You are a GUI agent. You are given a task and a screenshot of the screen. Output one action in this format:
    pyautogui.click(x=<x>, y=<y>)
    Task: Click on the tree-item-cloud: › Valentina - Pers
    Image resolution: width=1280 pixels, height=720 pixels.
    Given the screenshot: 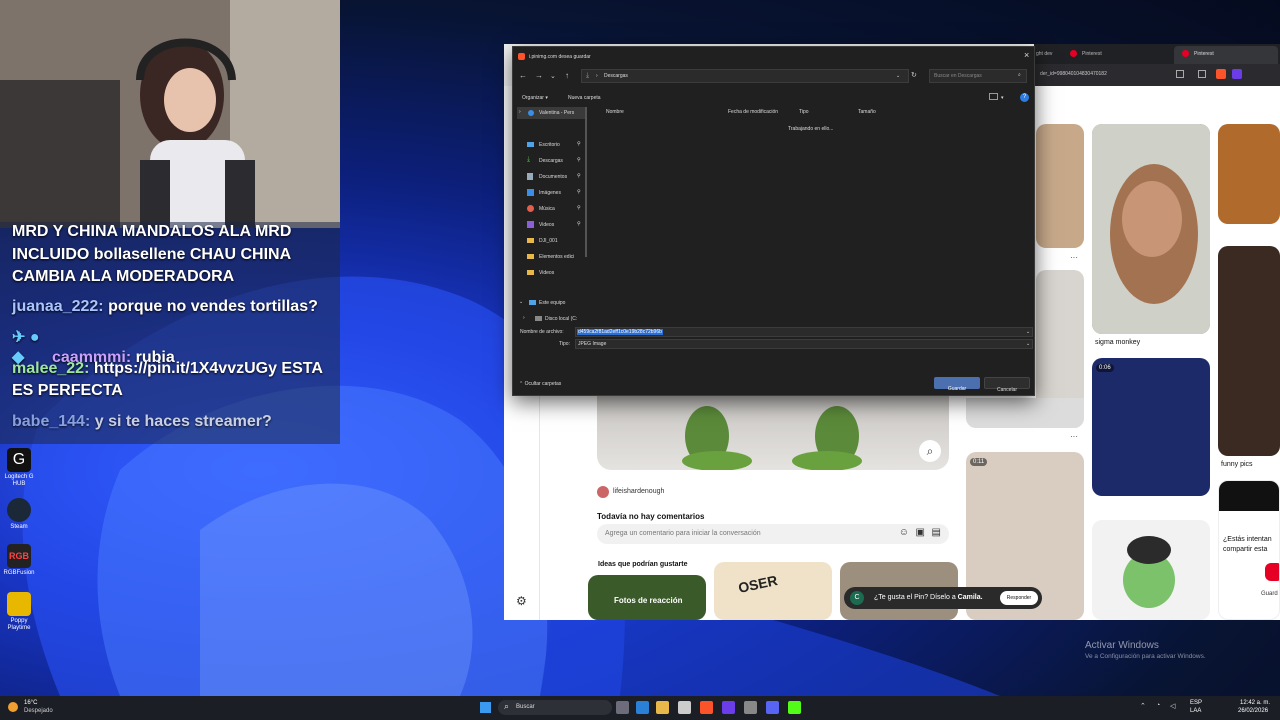 What is the action you would take?
    pyautogui.click(x=552, y=113)
    